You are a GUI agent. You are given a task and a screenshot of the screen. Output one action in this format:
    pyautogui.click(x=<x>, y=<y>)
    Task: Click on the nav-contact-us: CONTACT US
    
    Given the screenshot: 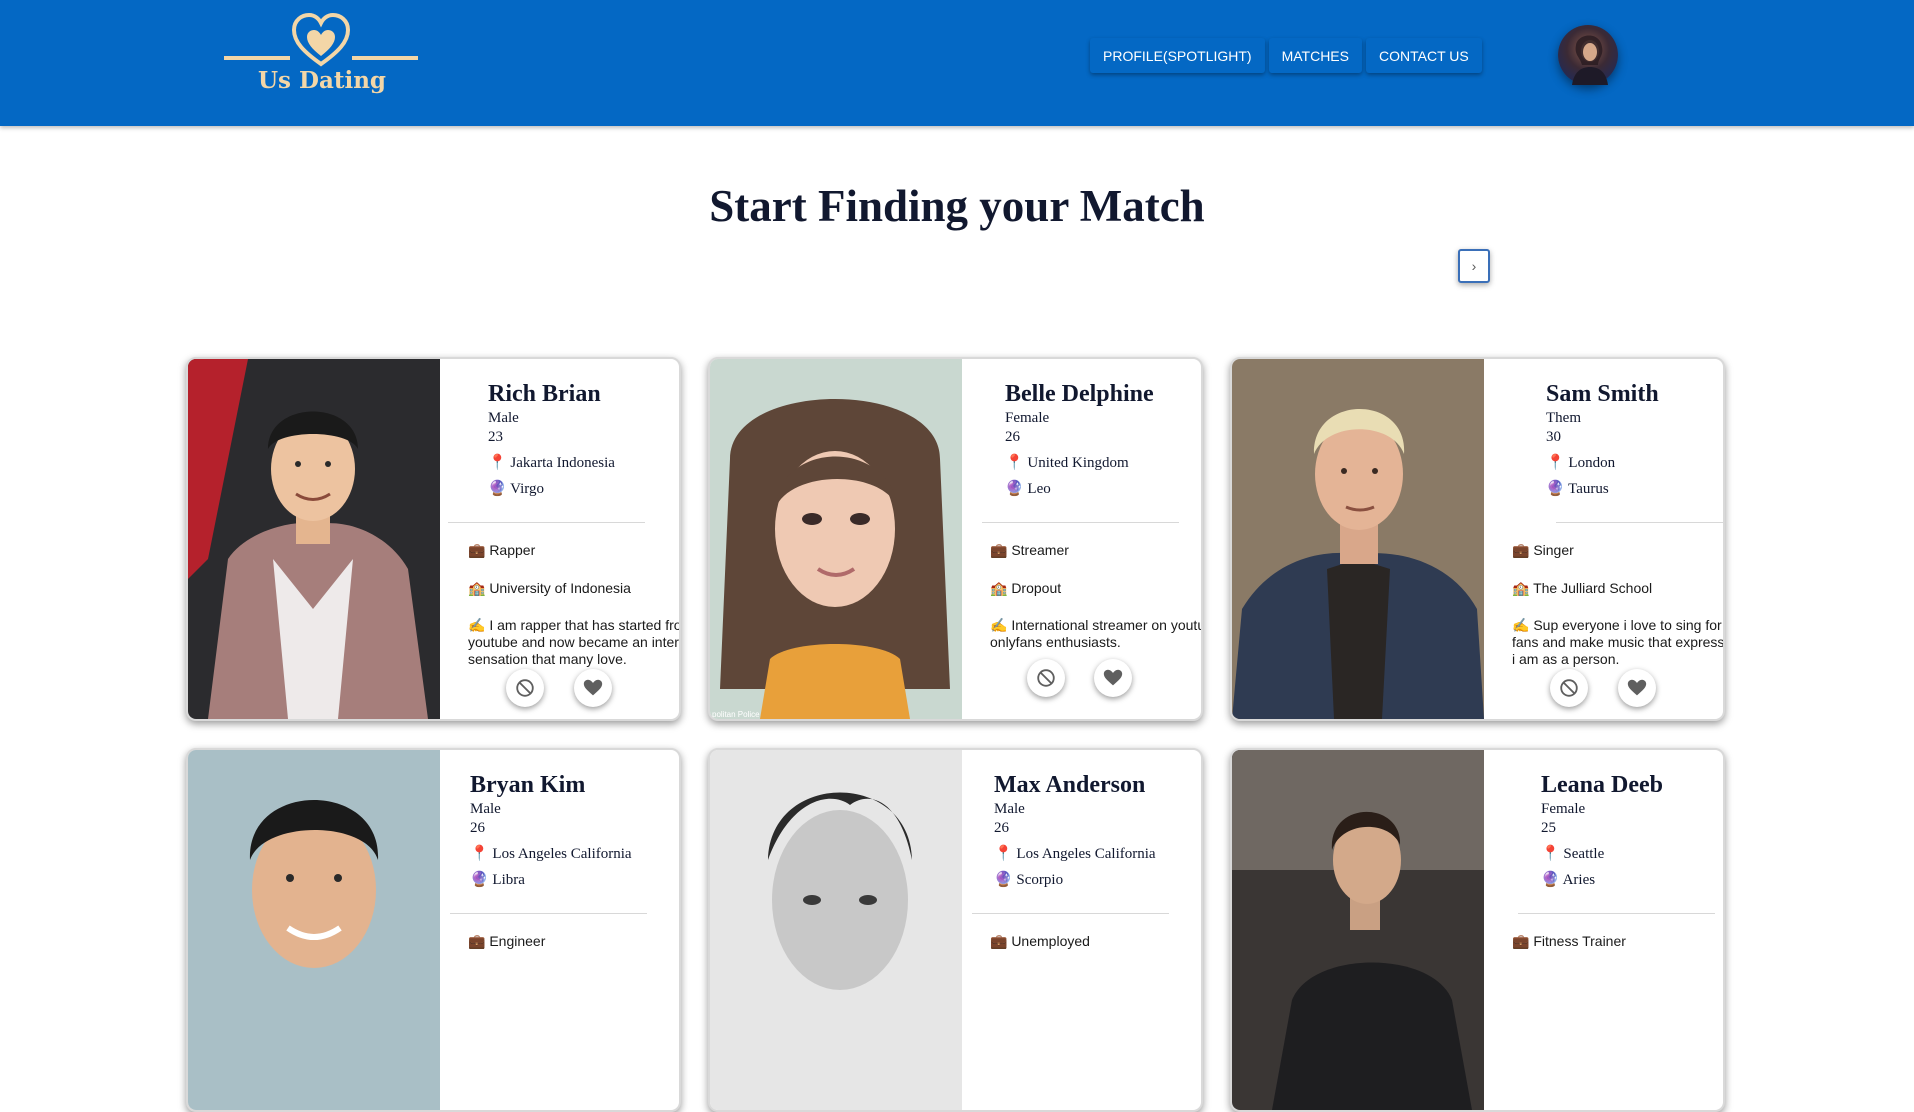 What is the action you would take?
    pyautogui.click(x=1424, y=55)
    